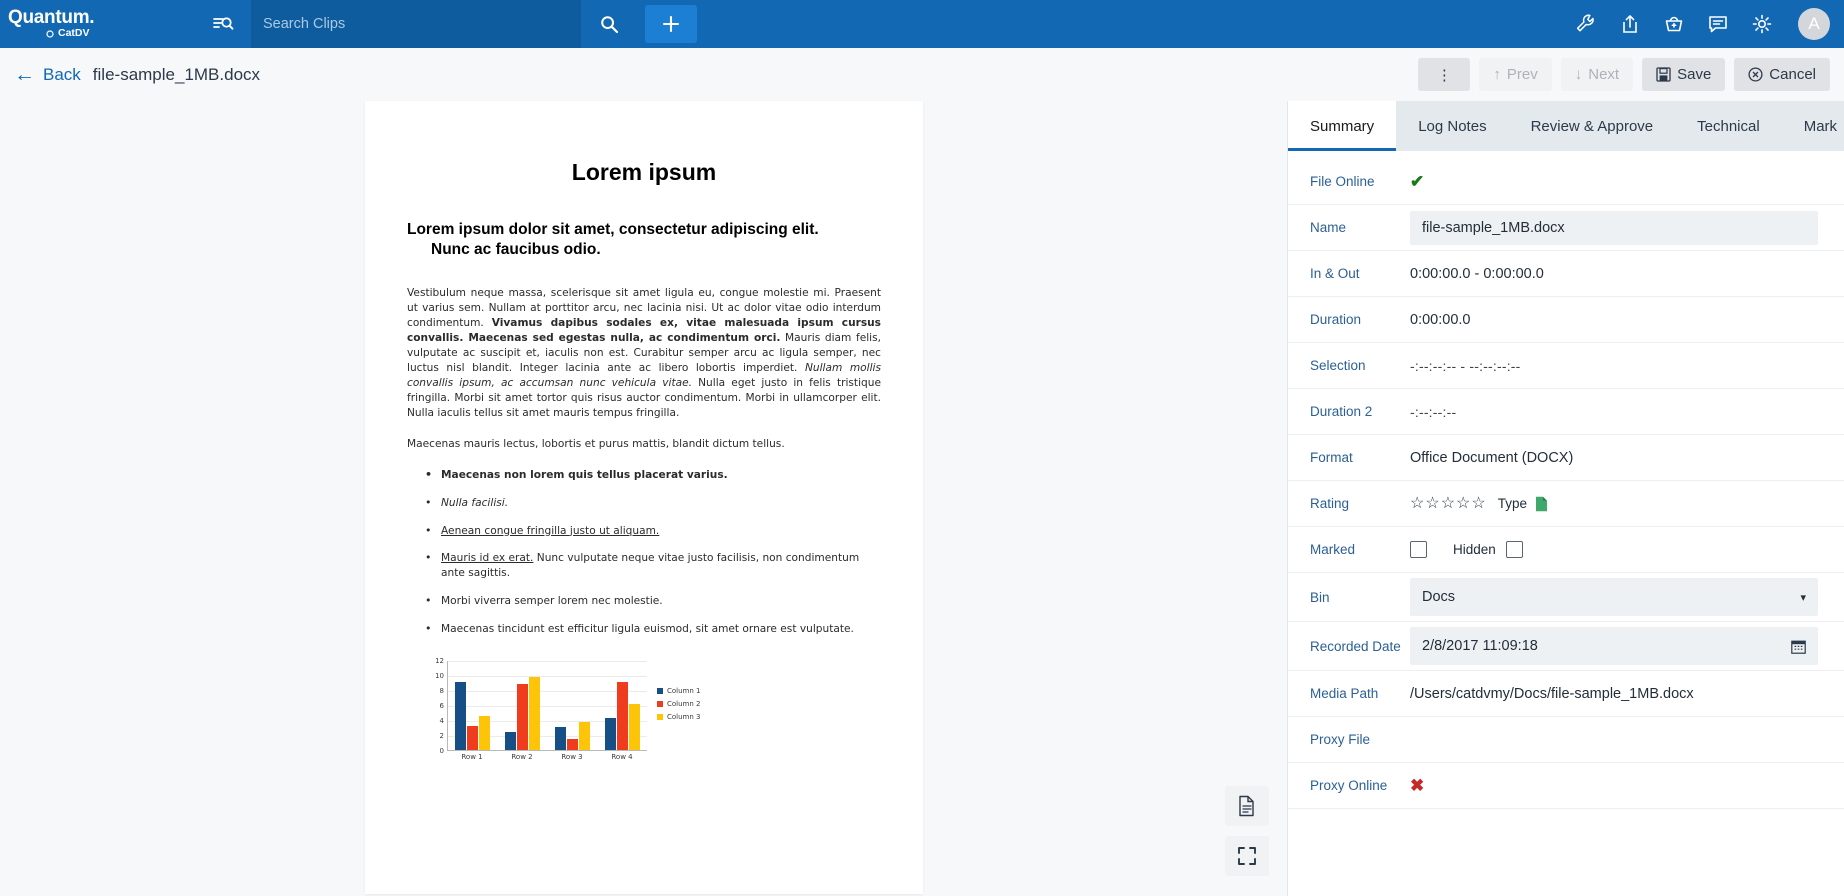 The width and height of the screenshot is (1844, 896). I want to click on rating-star-2: ☆, so click(1432, 503).